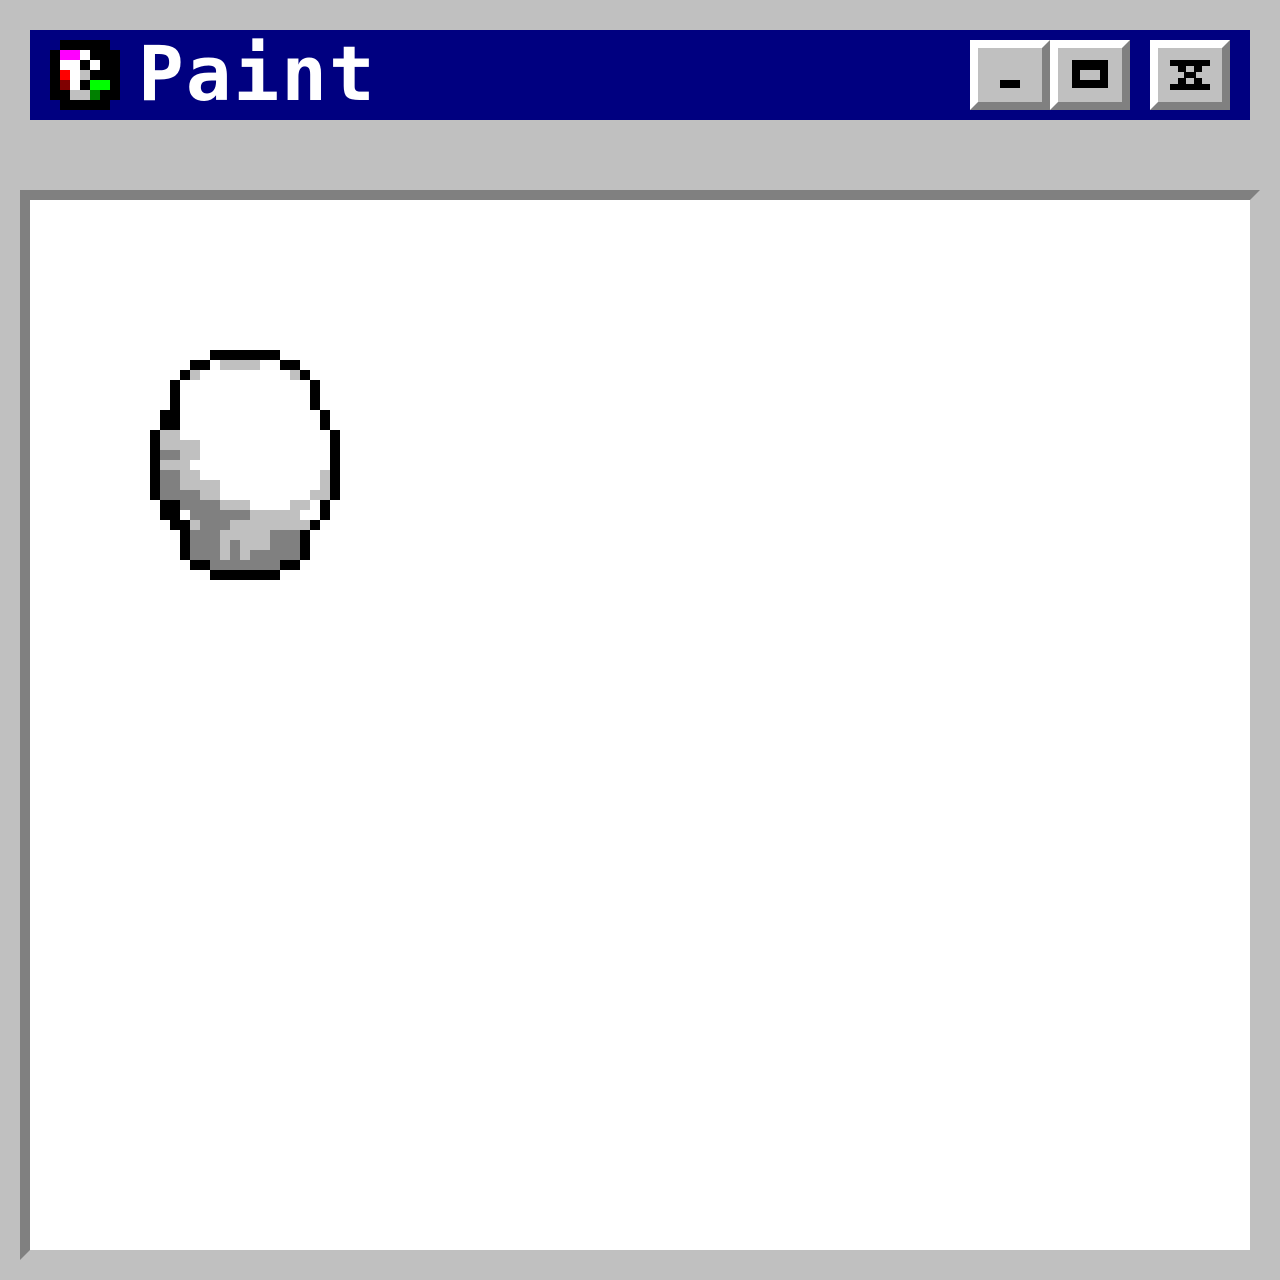 The height and width of the screenshot is (1280, 1280). Describe the element at coordinates (640, 75) in the screenshot. I see `title-bar: Paint` at that location.